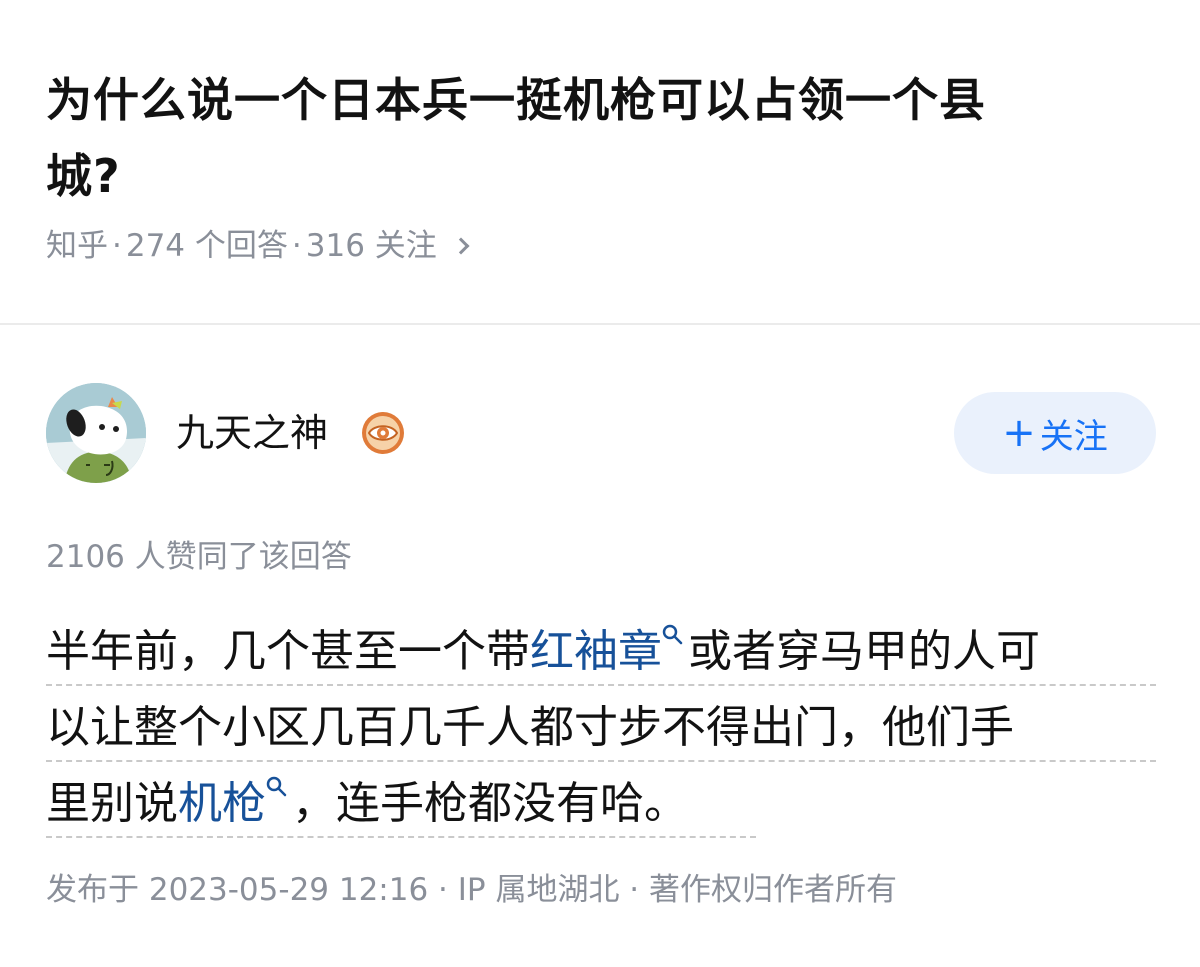 Image resolution: width=1200 pixels, height=967 pixels. I want to click on question-meta: 知乎 · 274 个回答 · 316 关注, so click(258, 246).